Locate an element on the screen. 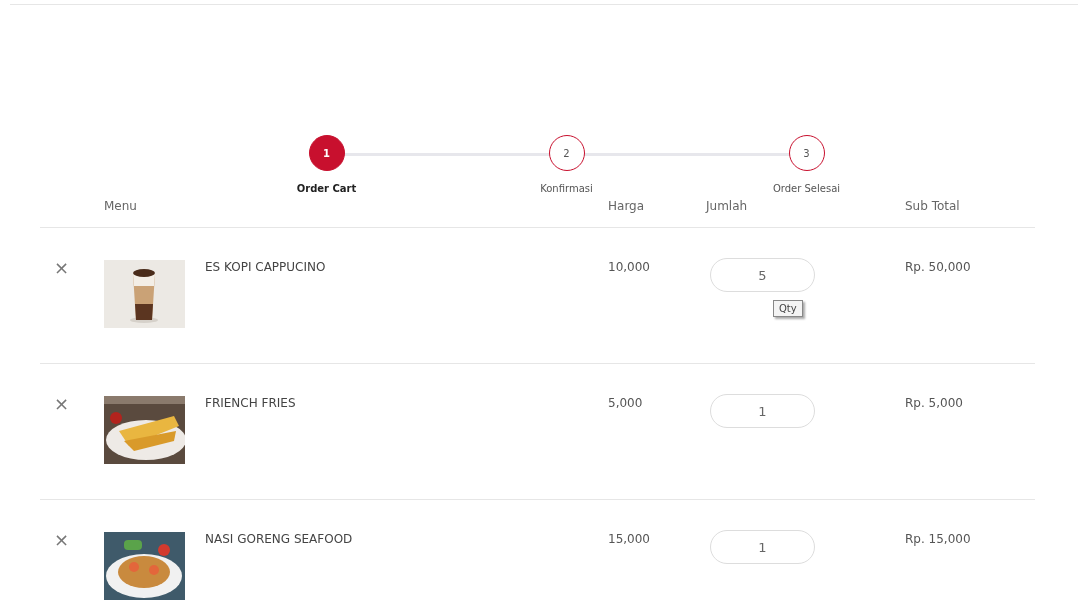 The image size is (1078, 603). column-header: Jumlah is located at coordinates (727, 206).